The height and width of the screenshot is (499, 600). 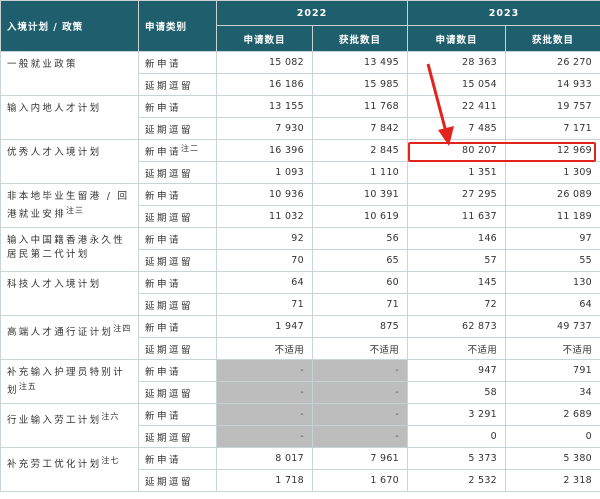 I want to click on value-cell: 70, so click(x=264, y=260).